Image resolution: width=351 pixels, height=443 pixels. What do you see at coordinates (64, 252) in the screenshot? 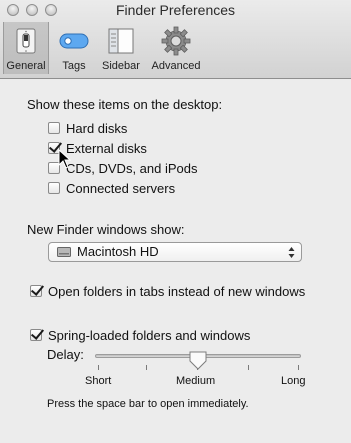
I see `hard-disk-icon` at bounding box center [64, 252].